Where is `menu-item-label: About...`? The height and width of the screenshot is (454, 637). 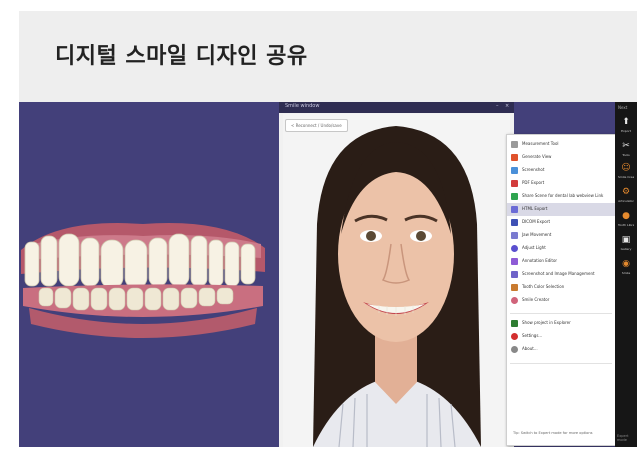 menu-item-label: About... is located at coordinates (530, 348).